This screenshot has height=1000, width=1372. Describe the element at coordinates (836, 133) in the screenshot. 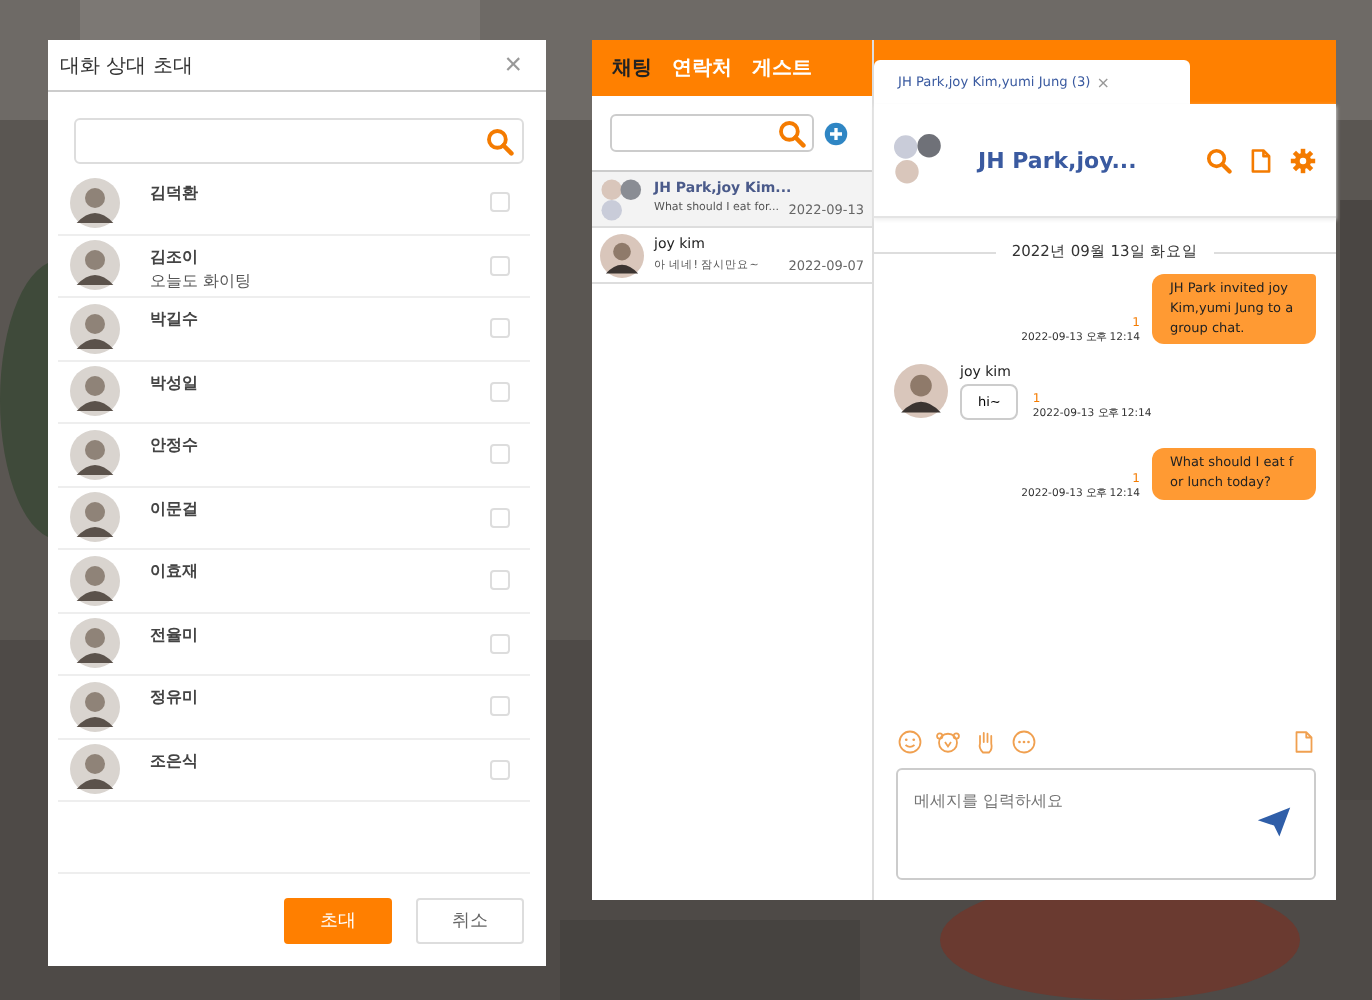

I see `add-icon` at that location.